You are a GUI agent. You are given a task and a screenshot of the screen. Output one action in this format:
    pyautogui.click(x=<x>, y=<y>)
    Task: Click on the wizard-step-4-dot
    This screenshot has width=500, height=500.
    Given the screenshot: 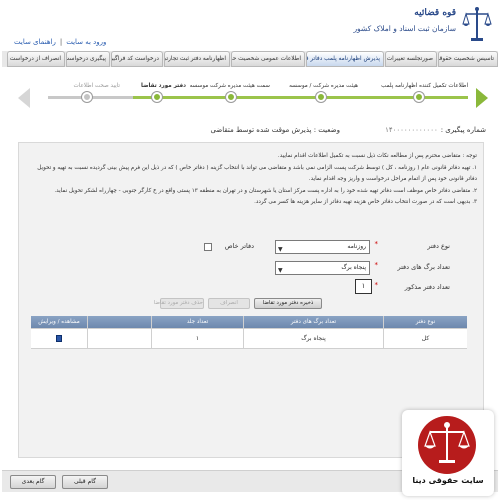 What is the action you would take?
    pyautogui.click(x=157, y=97)
    